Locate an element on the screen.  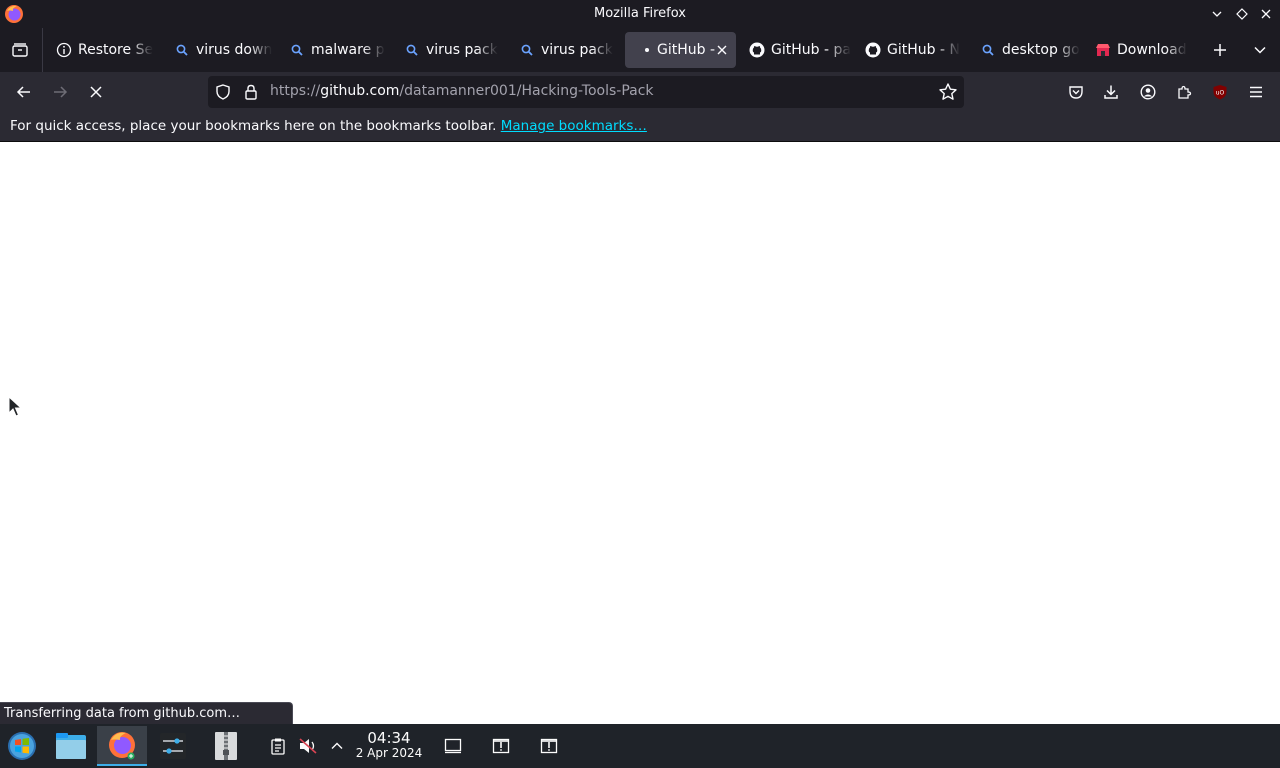
url-path: /datamanner001/Hacking-Tools-Pack is located at coordinates (526, 91).